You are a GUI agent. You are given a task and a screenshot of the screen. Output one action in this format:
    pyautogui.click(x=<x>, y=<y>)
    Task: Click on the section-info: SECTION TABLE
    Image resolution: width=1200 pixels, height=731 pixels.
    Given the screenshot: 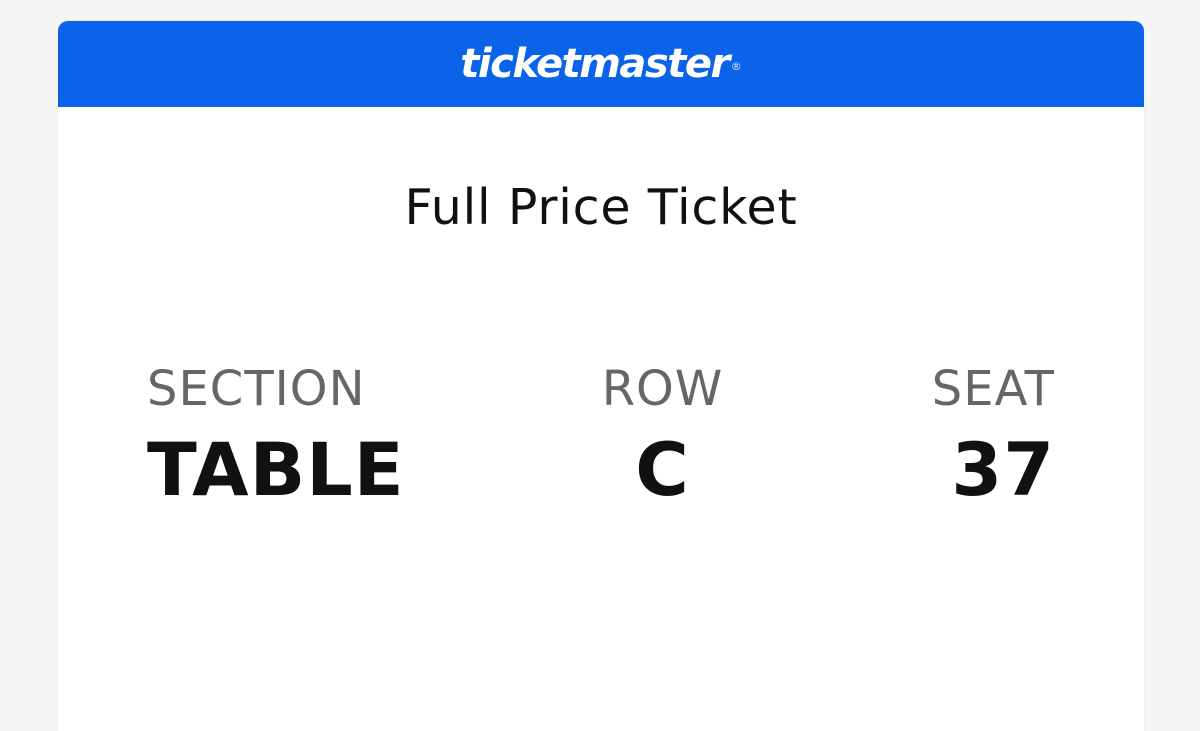 What is the action you would take?
    pyautogui.click(x=276, y=436)
    